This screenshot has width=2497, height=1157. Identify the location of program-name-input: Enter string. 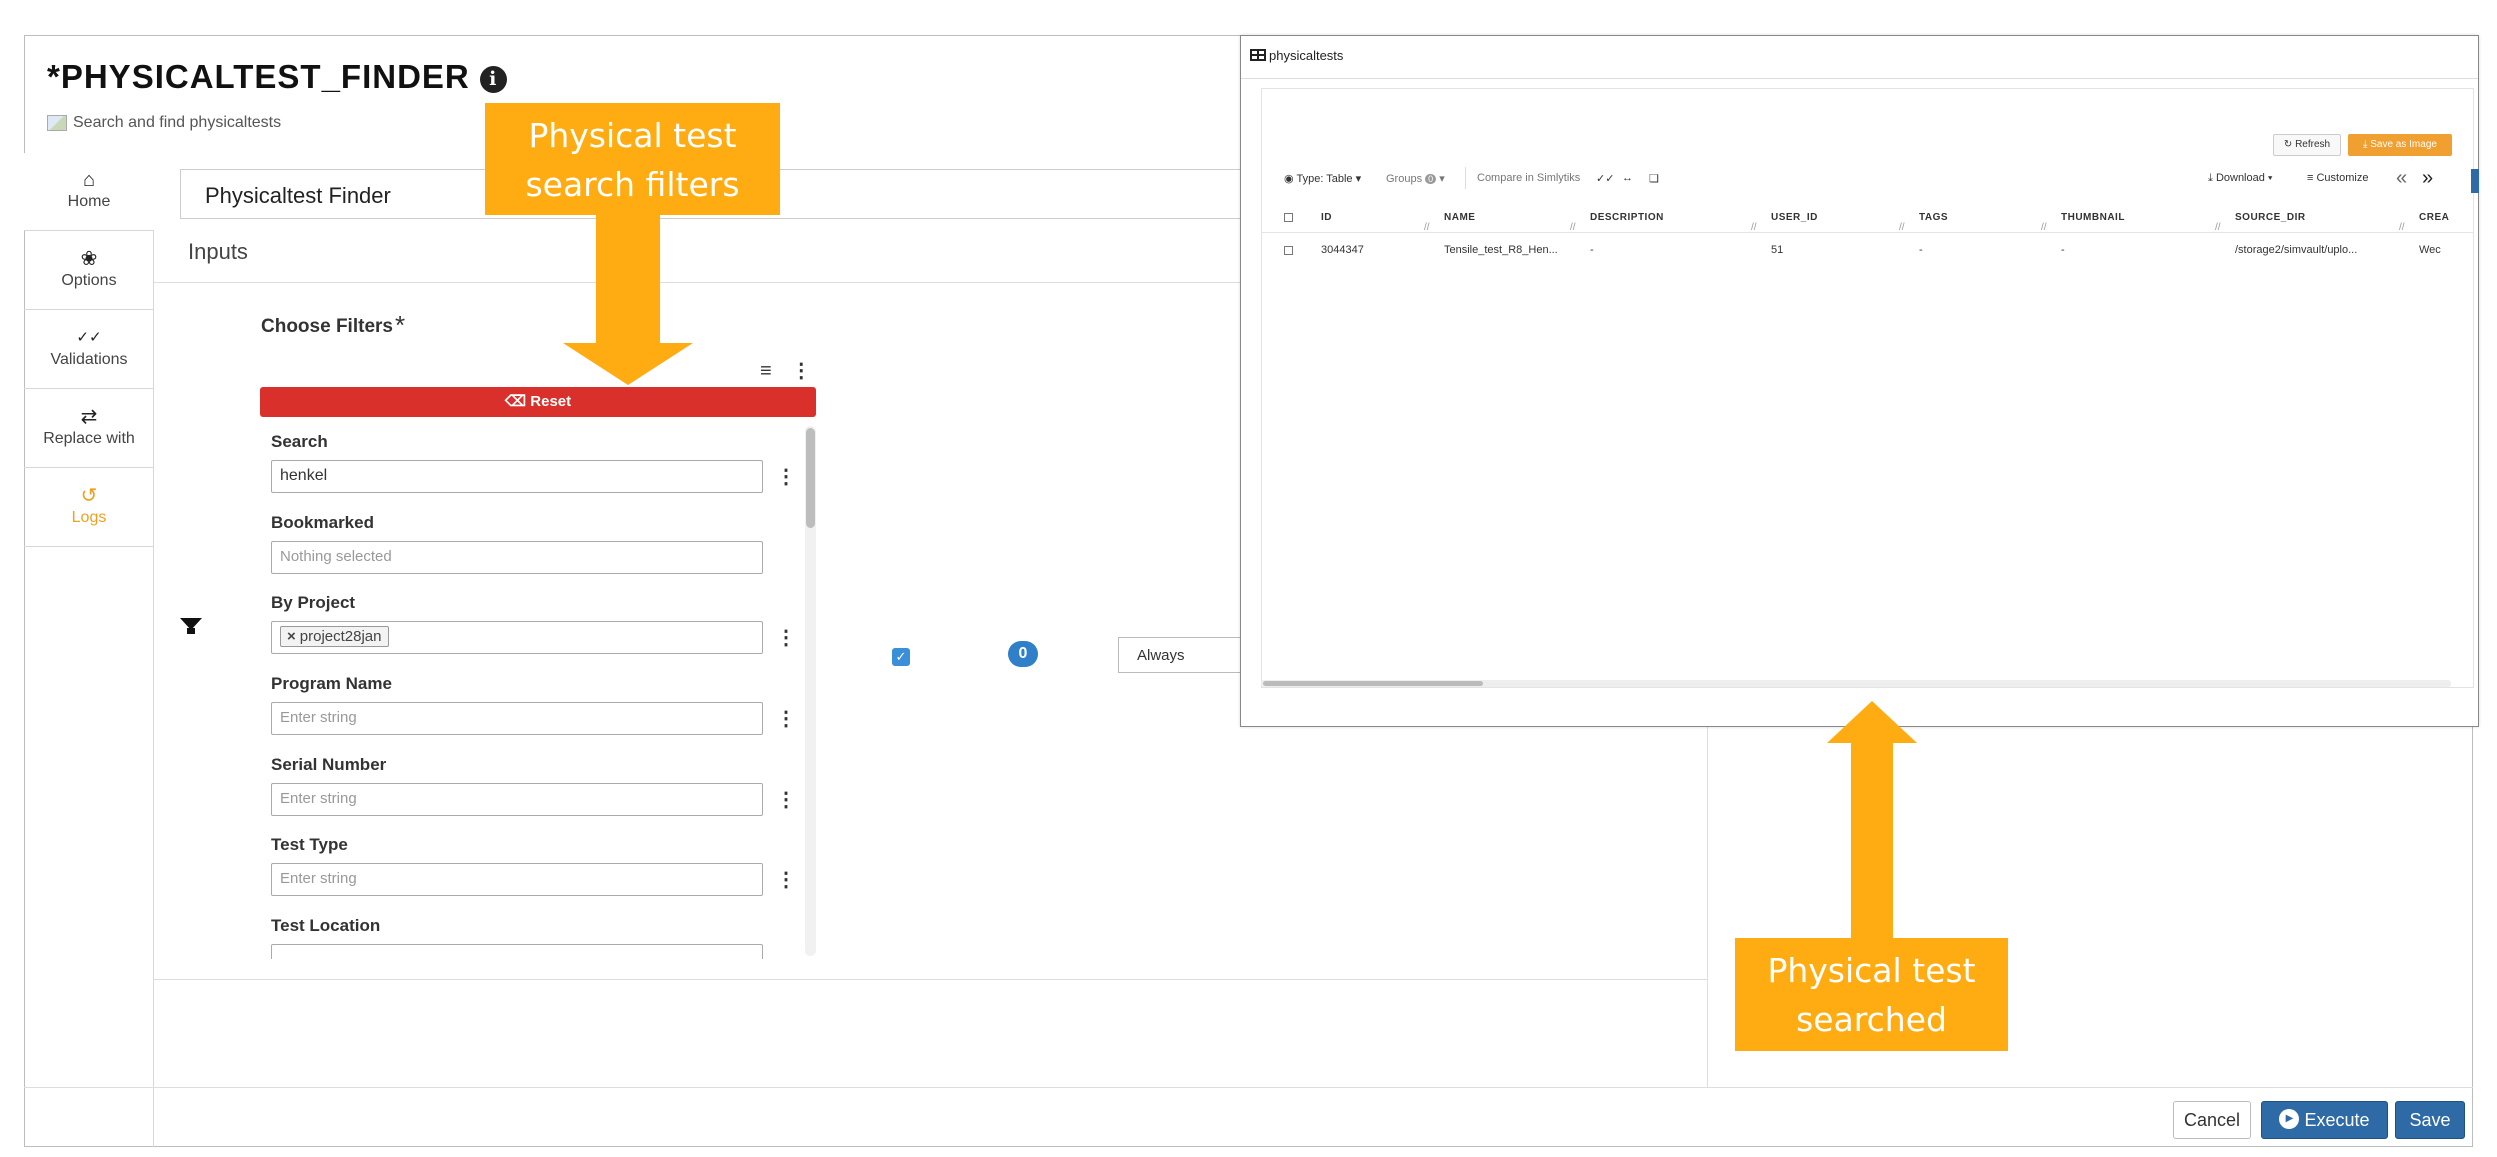
(517, 718).